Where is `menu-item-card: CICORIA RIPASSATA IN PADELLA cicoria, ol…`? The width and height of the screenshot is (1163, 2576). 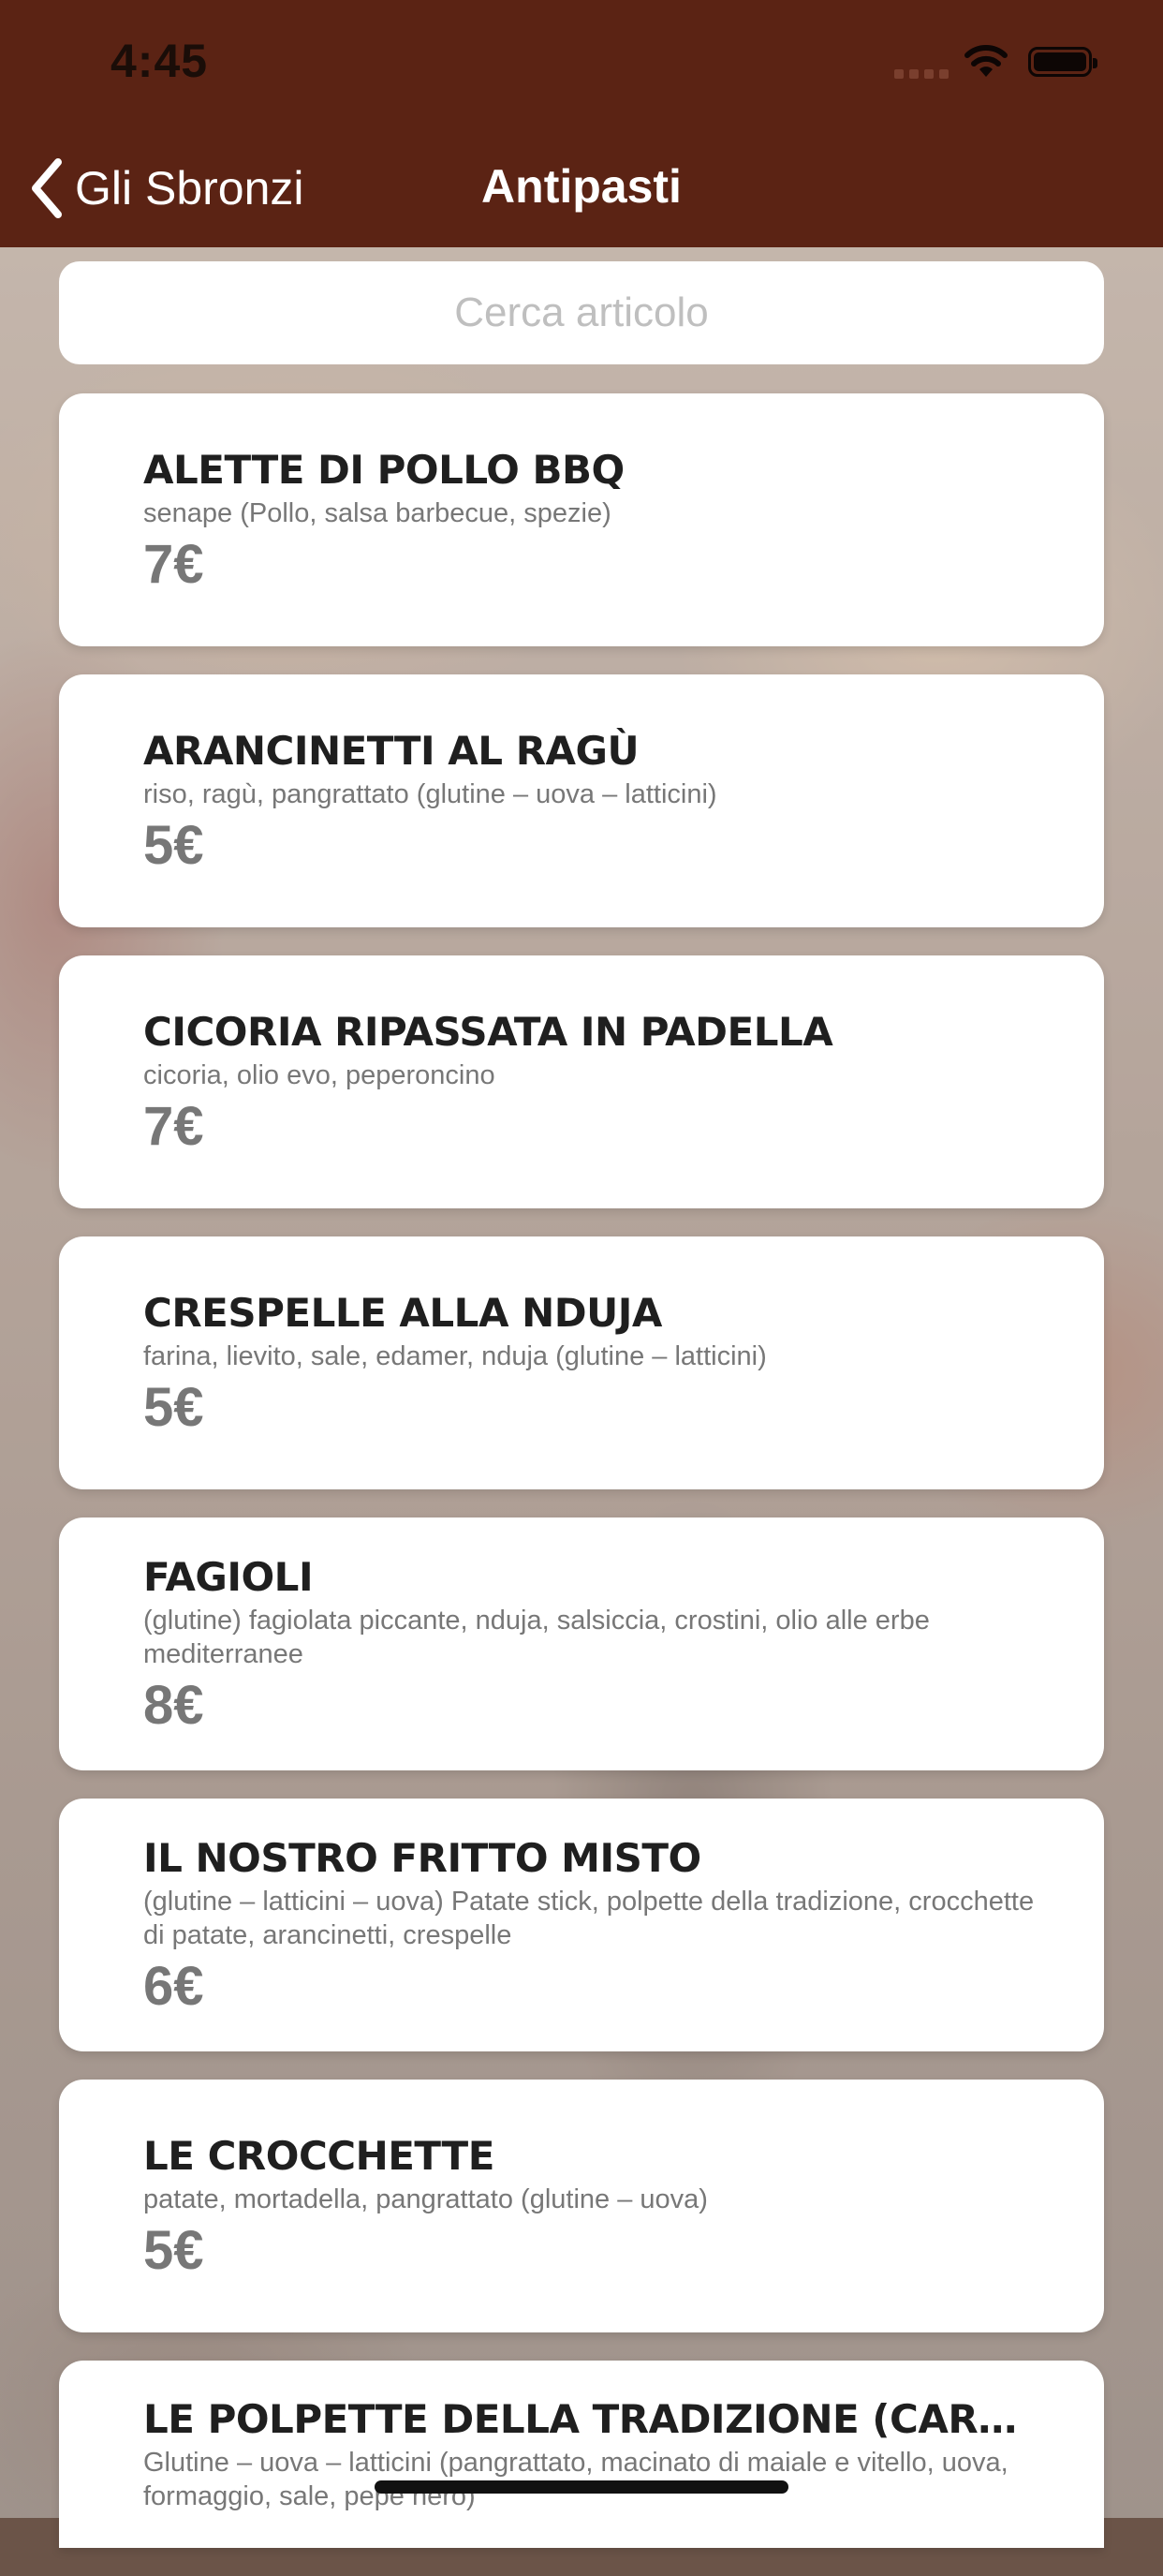 menu-item-card: CICORIA RIPASSATA IN PADELLA cicoria, ol… is located at coordinates (581, 1082).